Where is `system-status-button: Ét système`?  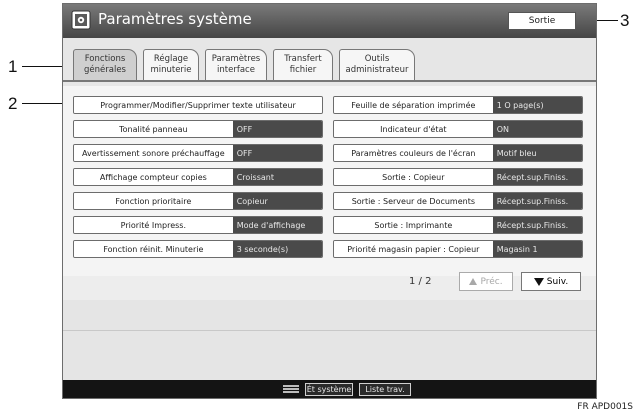 system-status-button: Ét système is located at coordinates (329, 389).